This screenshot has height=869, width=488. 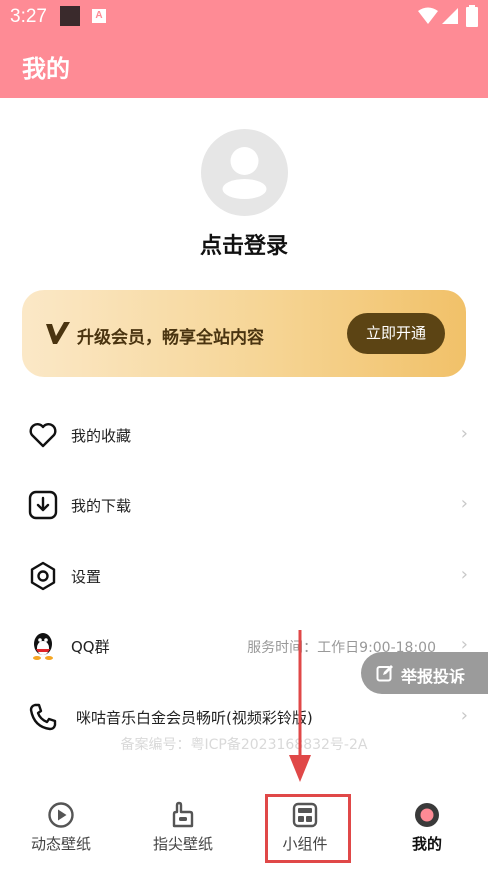 I want to click on page-title: 我的, so click(x=46, y=69).